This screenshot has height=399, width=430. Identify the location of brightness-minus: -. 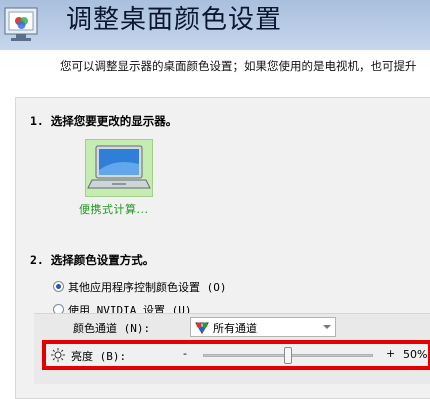
(185, 353).